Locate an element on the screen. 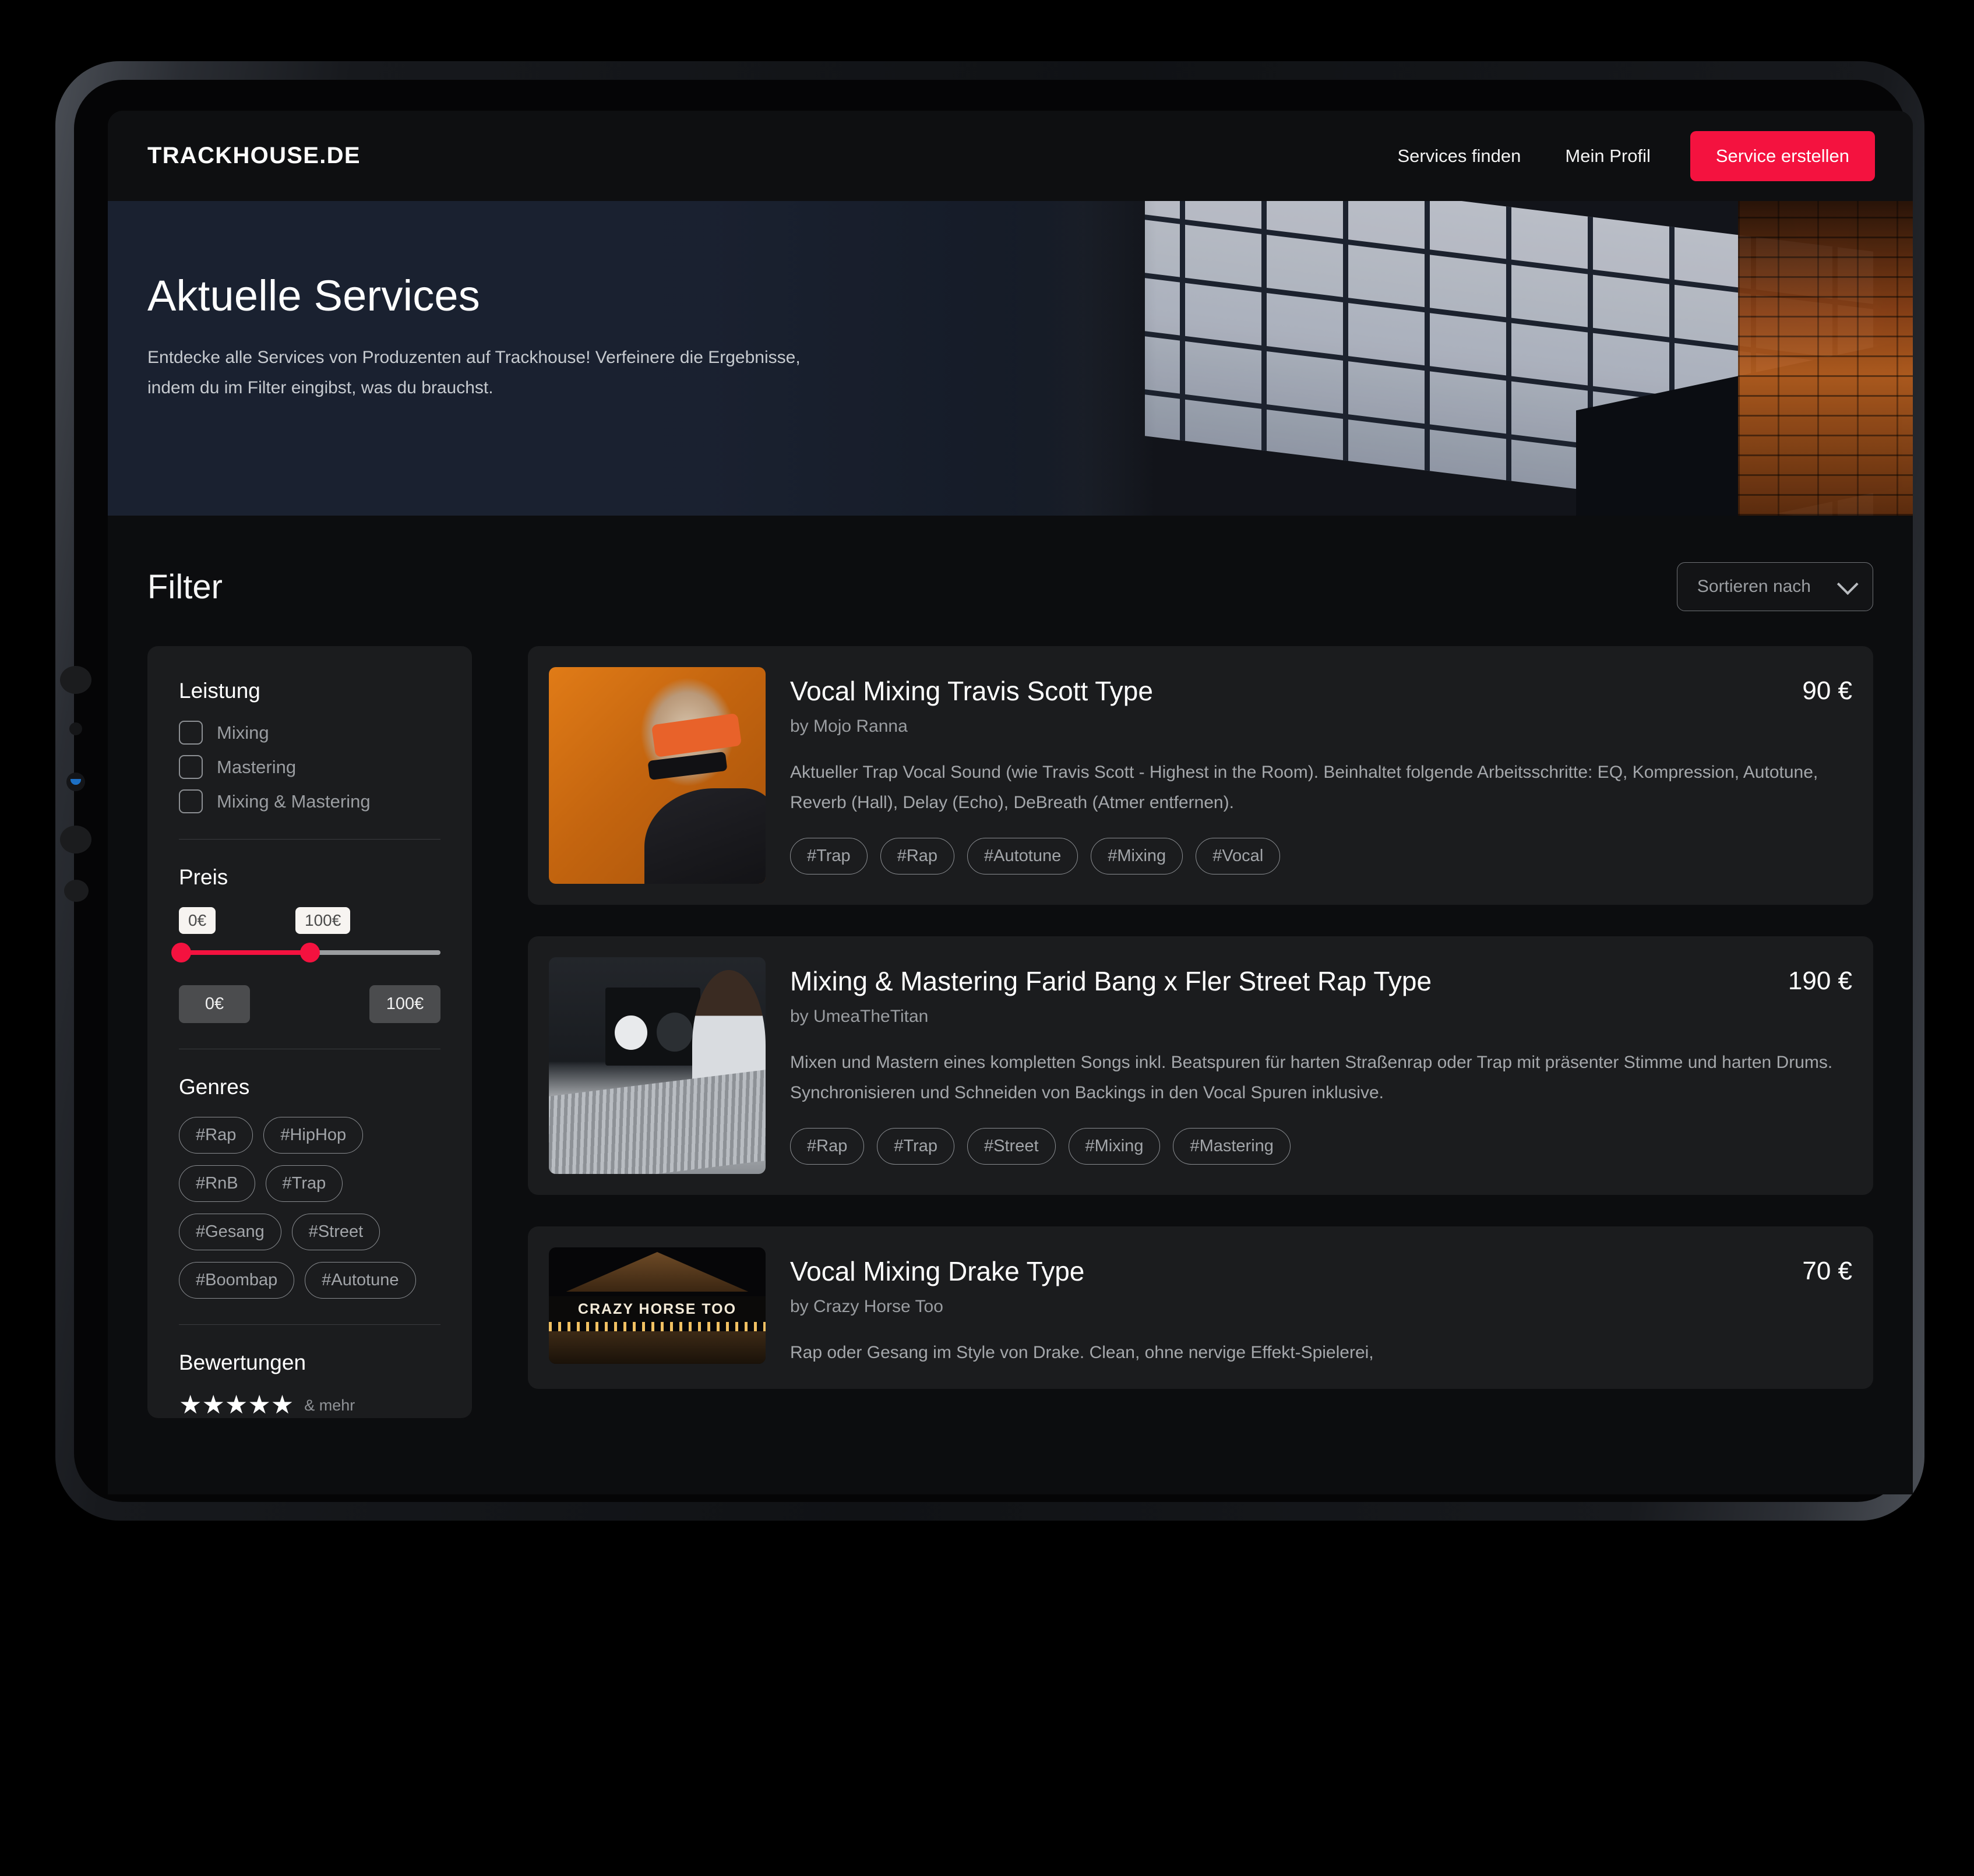 The width and height of the screenshot is (1974, 1876). nav-link-mein-profil: Mein Profil is located at coordinates (1607, 156).